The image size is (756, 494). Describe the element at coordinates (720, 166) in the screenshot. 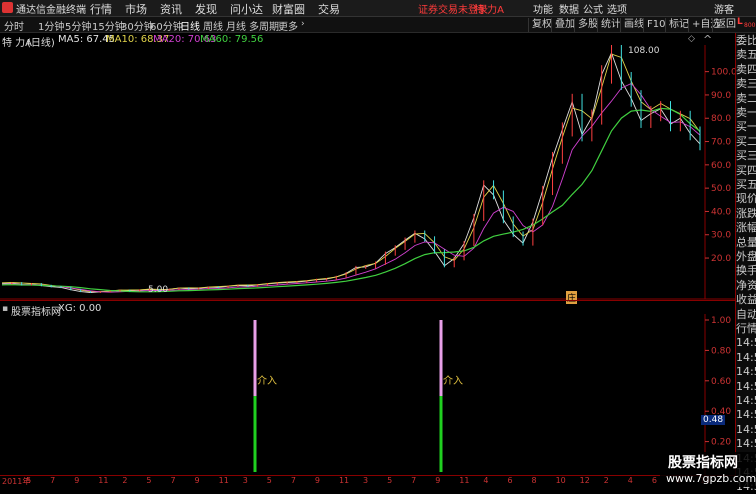

I see `price-y-axis: 100.0 90.0 80.0 70.0 60.0 50.0 40.0 30.0 20.0` at that location.